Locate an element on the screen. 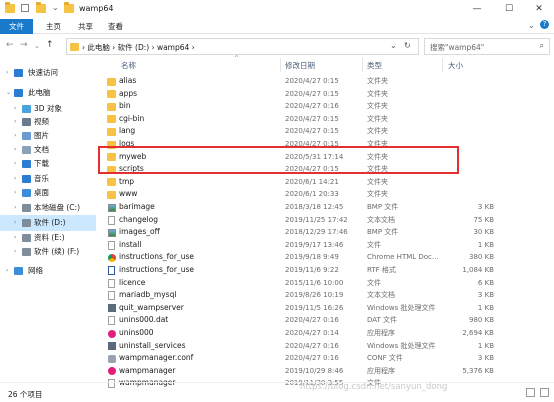  tab-home: 主页 is located at coordinates (53, 26).